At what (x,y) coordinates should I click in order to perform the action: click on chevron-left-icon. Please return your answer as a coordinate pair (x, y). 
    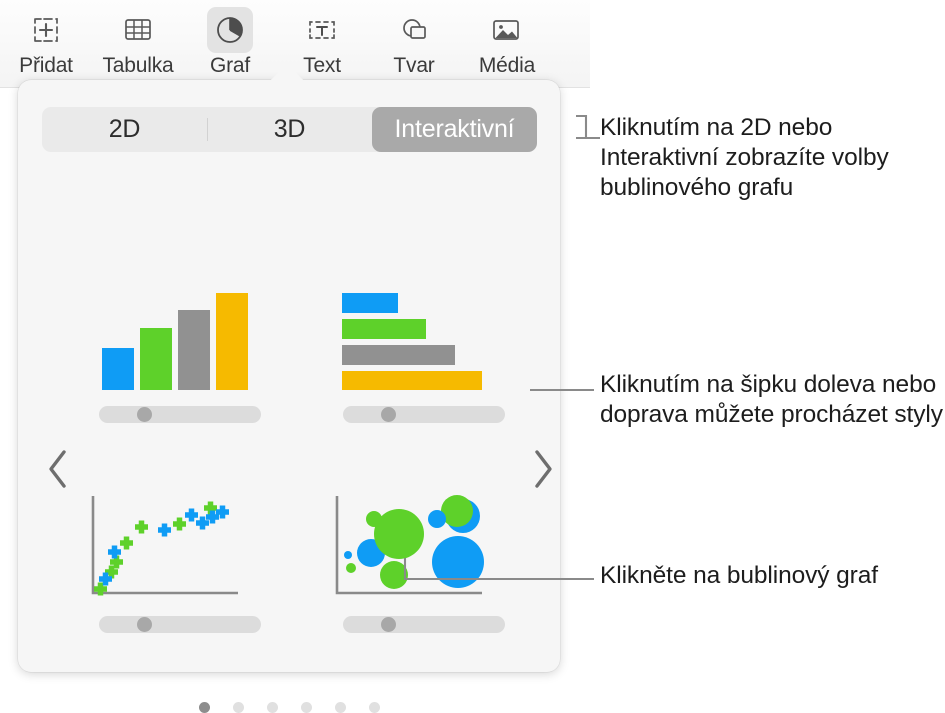
    Looking at the image, I should click on (57, 469).